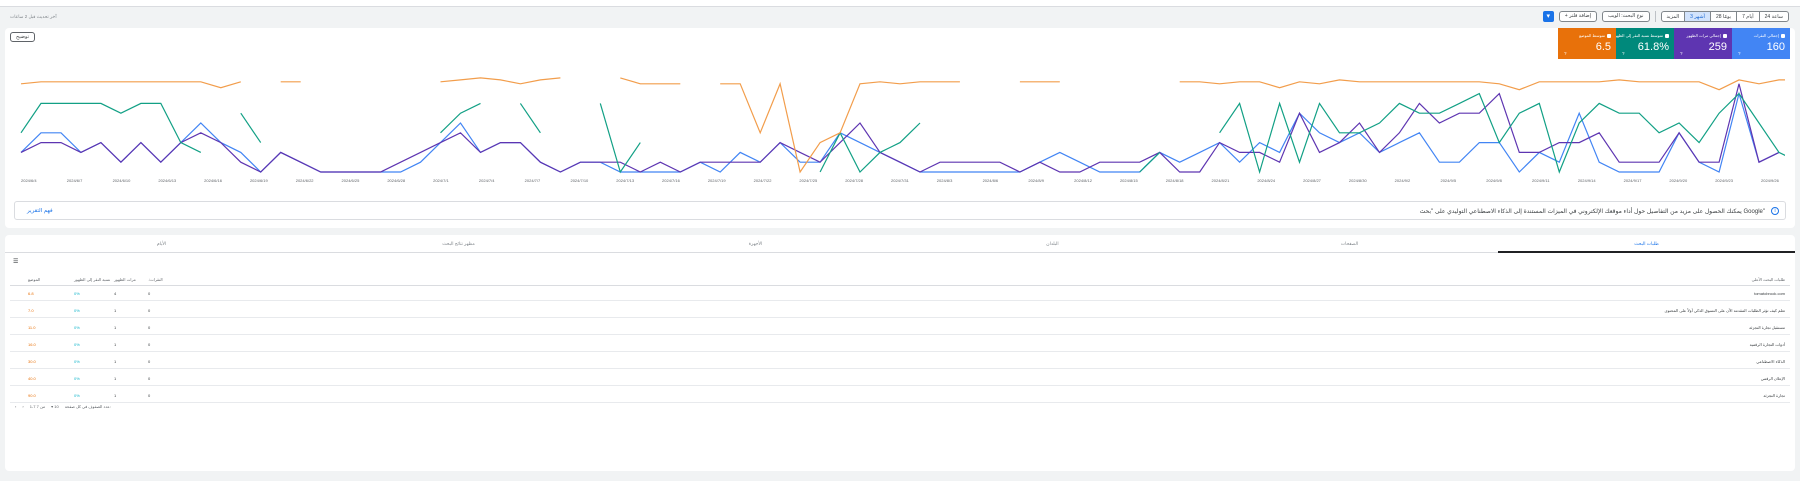  What do you see at coordinates (900, 378) in the screenshot?
I see `table-row: الإعلان الرقمي 0 1 0% 40.0` at bounding box center [900, 378].